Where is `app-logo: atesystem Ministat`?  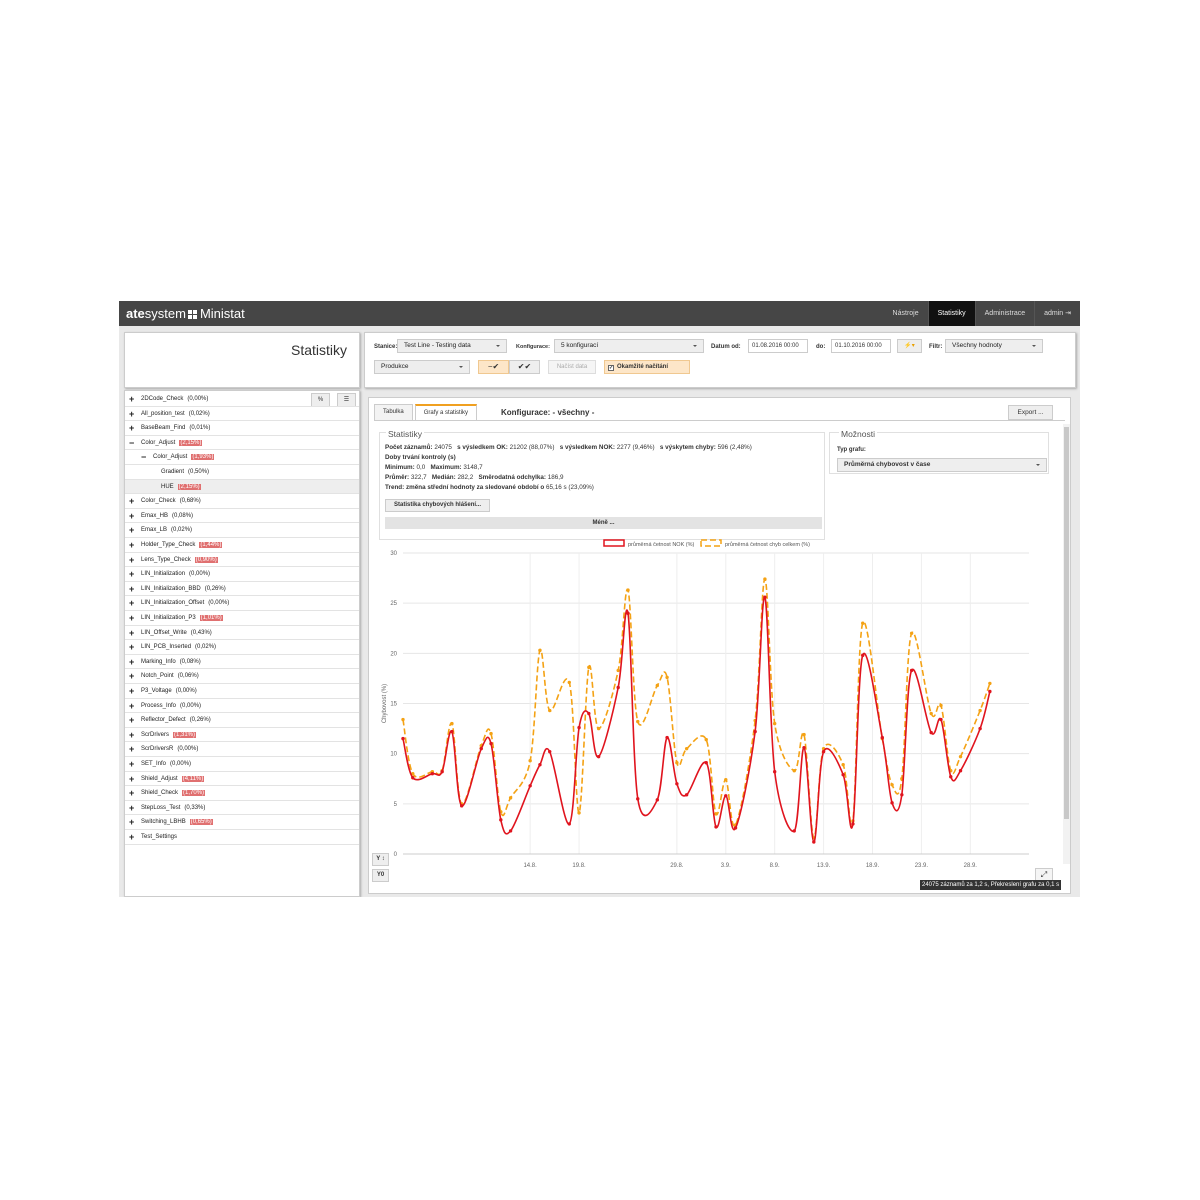 app-logo: atesystem Ministat is located at coordinates (185, 313).